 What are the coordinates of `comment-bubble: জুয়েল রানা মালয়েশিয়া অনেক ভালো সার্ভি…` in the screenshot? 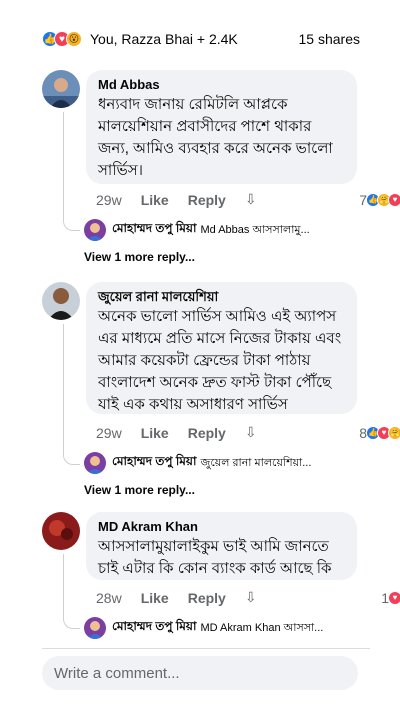 It's located at (221, 348).